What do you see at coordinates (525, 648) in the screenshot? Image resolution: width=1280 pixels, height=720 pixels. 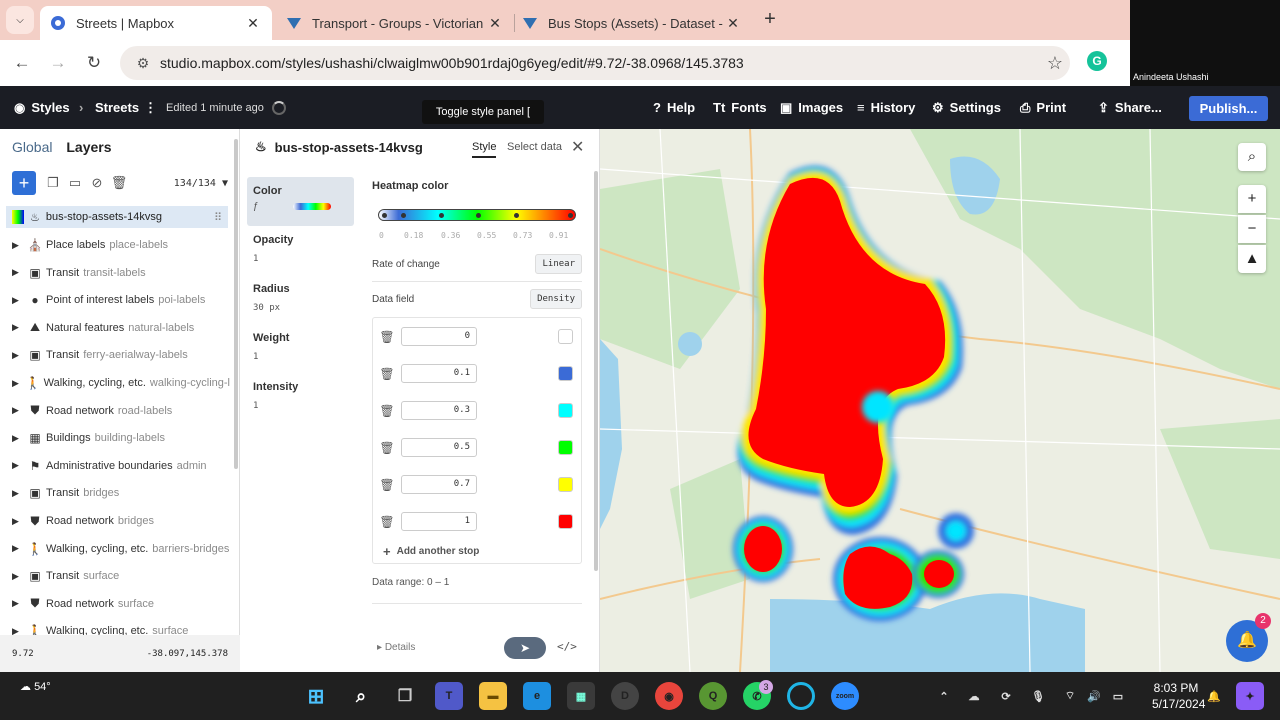 I see `select-mode-button: ➤` at bounding box center [525, 648].